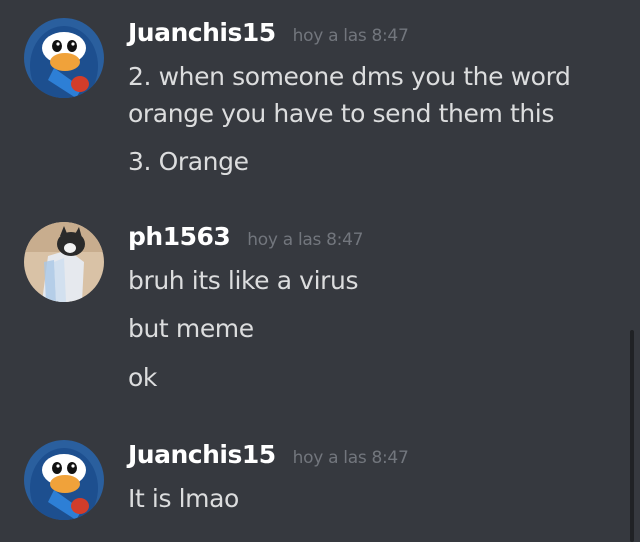 The height and width of the screenshot is (542, 640). What do you see at coordinates (179, 236) in the screenshot?
I see `username: ph1563` at bounding box center [179, 236].